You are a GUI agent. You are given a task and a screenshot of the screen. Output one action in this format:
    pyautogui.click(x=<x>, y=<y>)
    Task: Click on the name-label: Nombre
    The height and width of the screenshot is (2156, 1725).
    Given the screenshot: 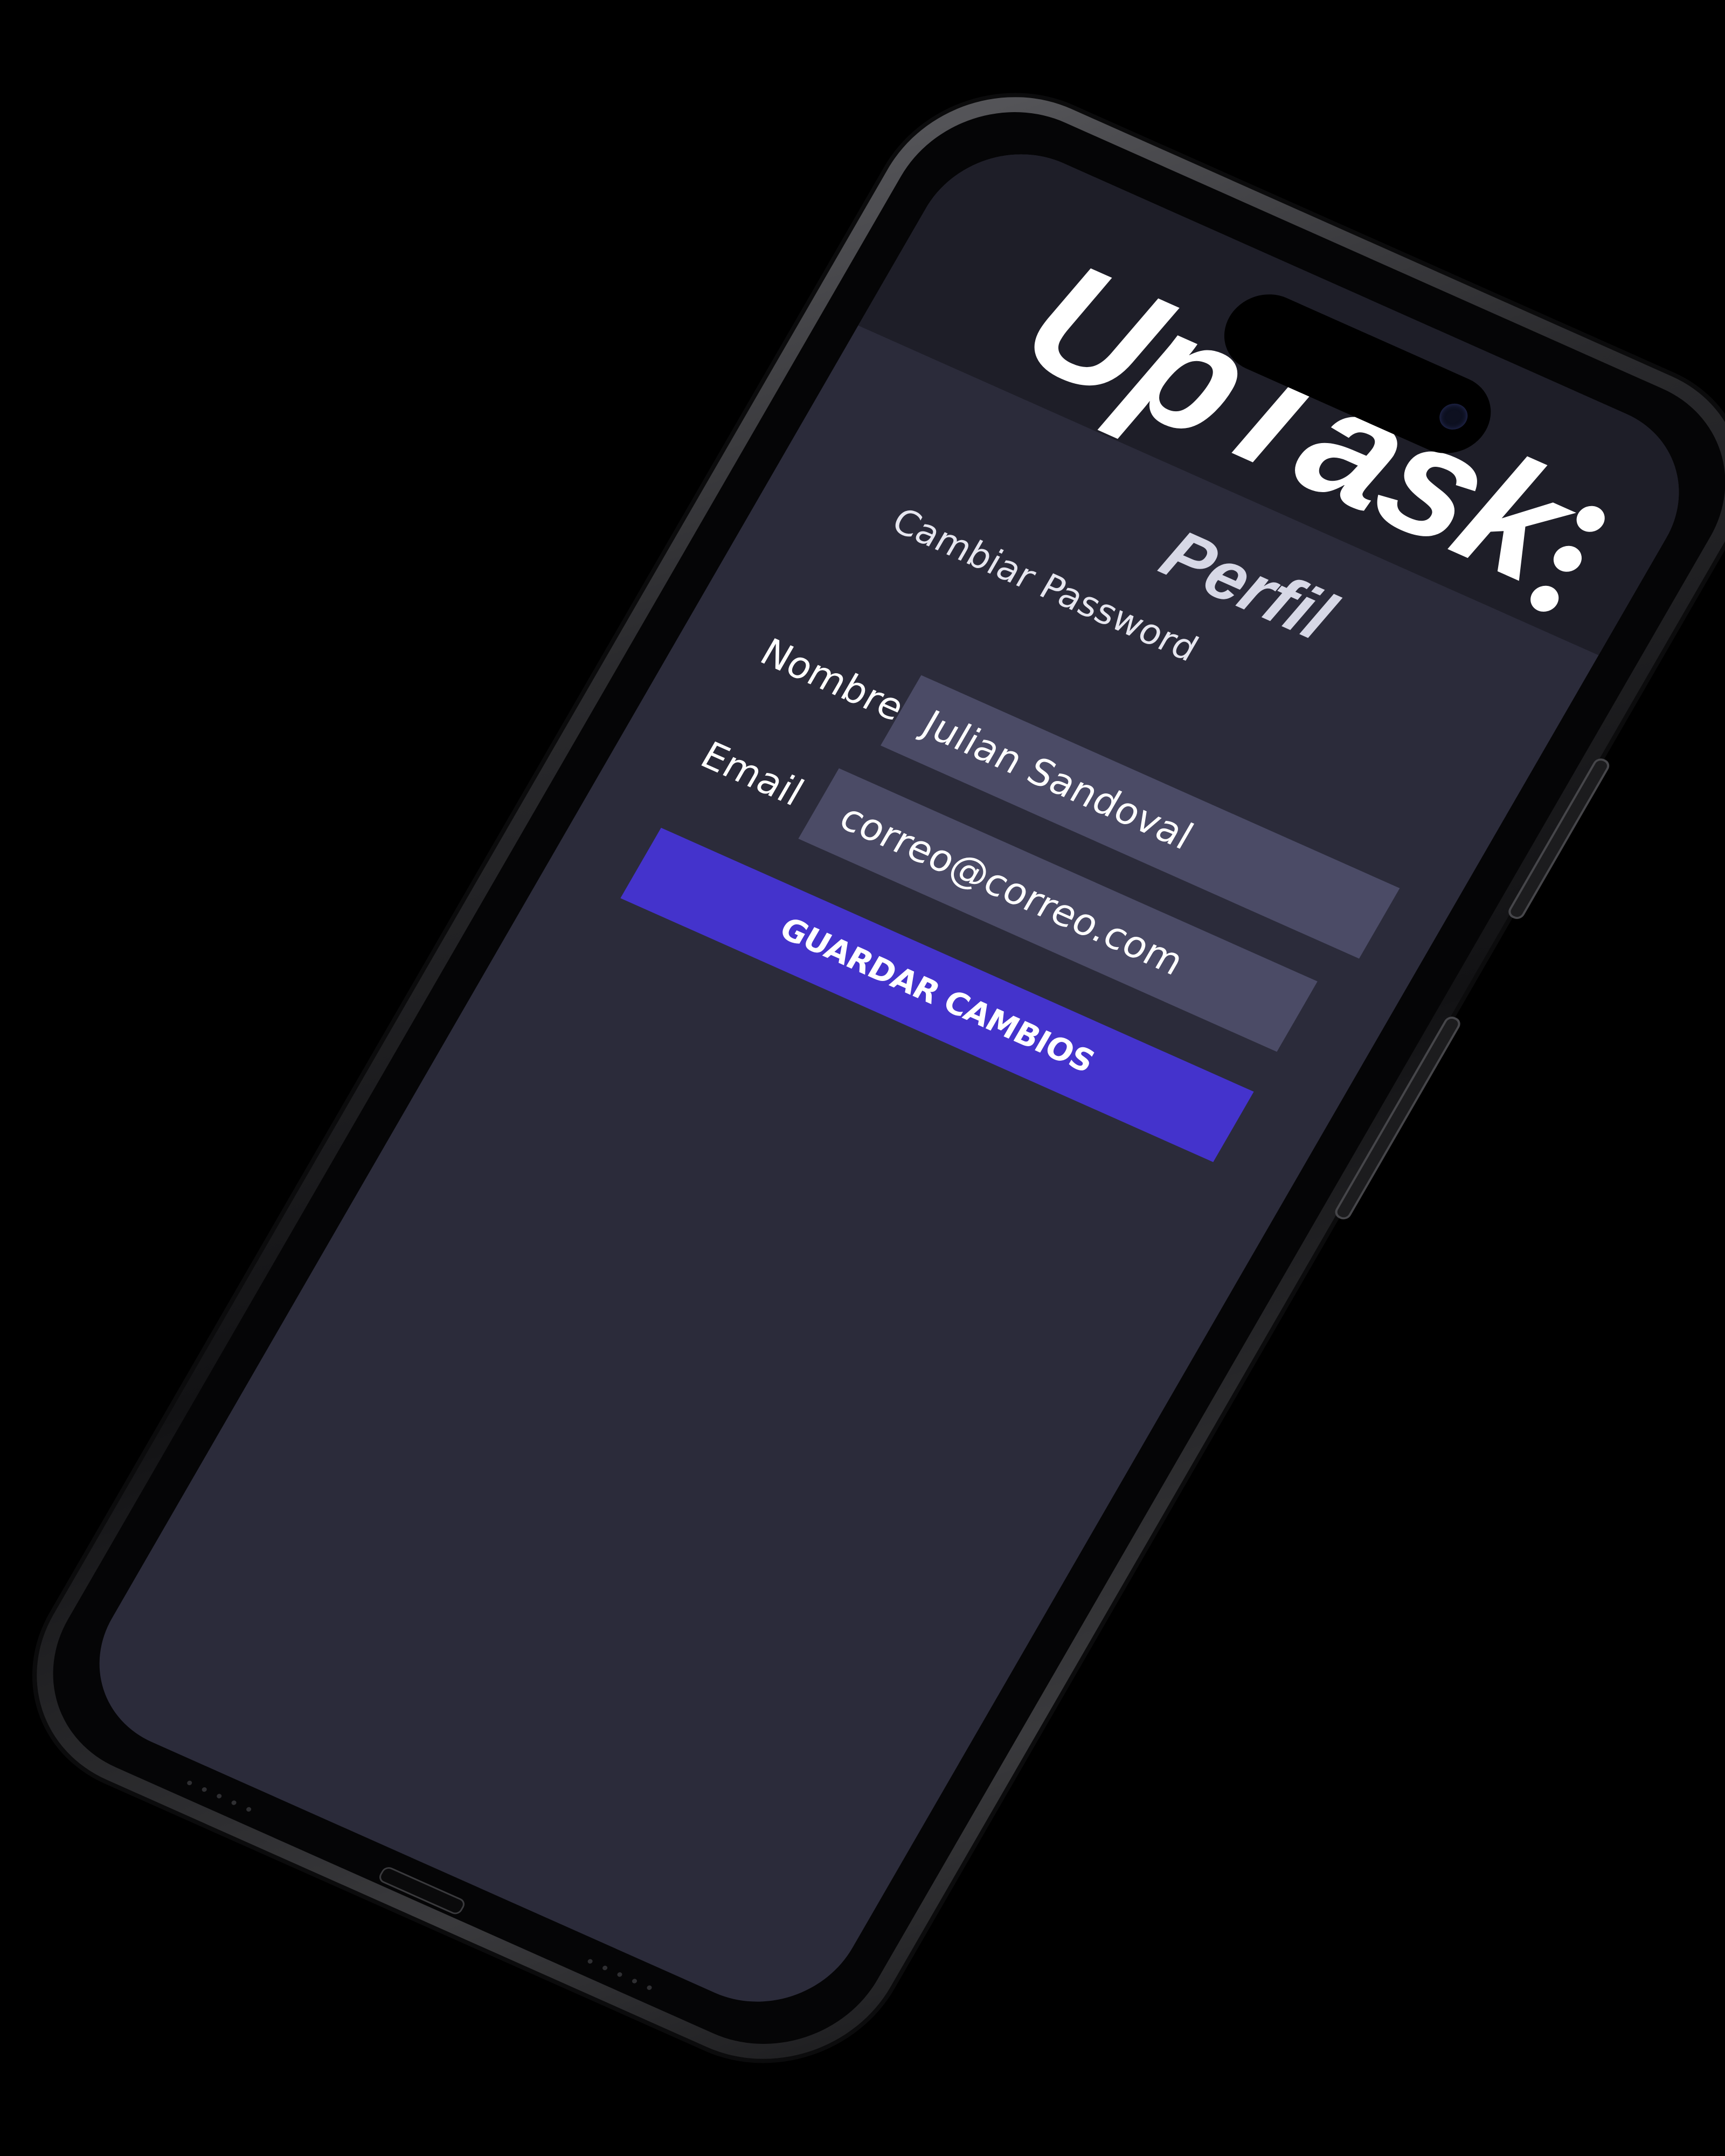 What is the action you would take?
    pyautogui.click(x=832, y=680)
    